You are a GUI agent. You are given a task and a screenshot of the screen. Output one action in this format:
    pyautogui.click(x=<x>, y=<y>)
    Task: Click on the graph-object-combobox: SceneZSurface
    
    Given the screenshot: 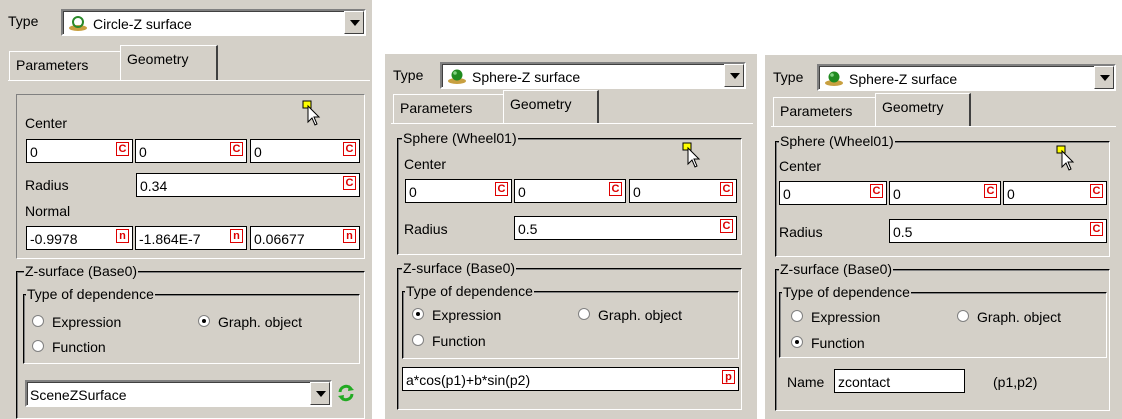 What is the action you would take?
    pyautogui.click(x=178, y=393)
    